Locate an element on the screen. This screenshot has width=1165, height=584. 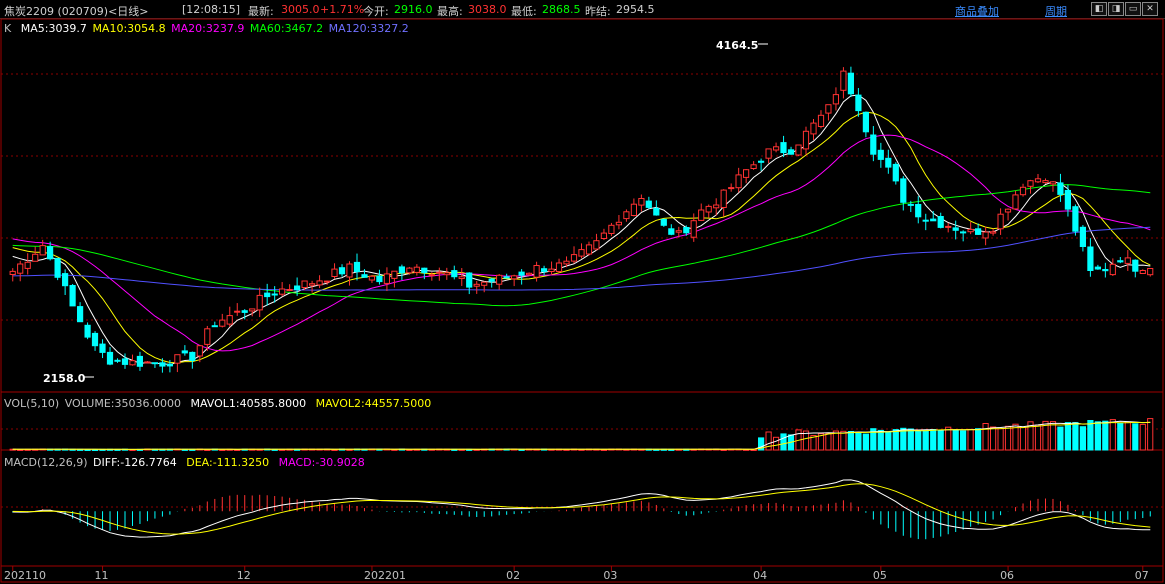
ma60-legend: MA60:3467.2 is located at coordinates (286, 28).